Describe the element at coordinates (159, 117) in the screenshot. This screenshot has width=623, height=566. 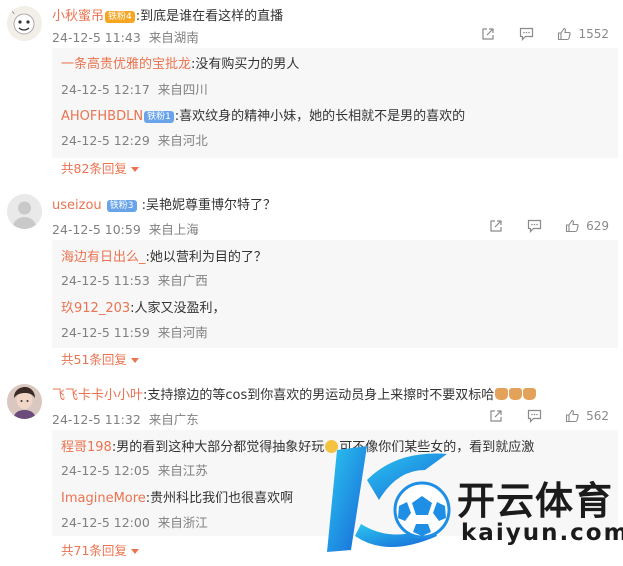
I see `fan-badge: 铁粉1` at that location.